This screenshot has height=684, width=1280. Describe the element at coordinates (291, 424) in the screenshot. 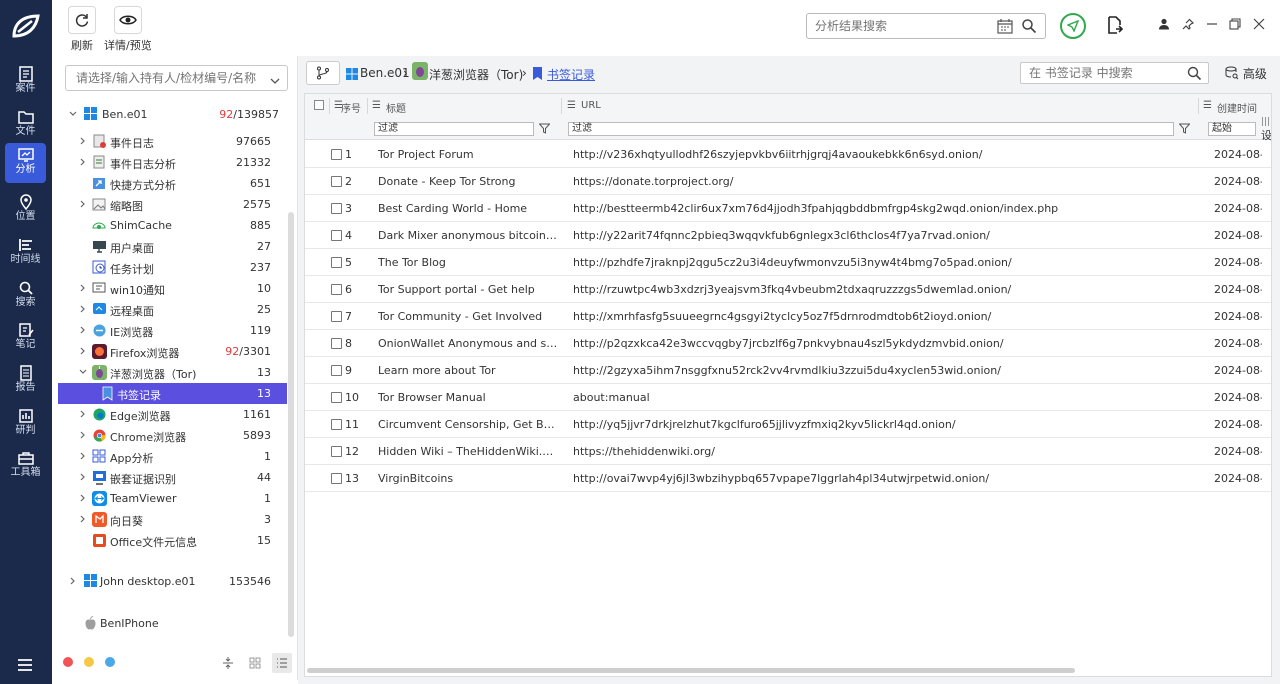

I see `tree-scrollbar` at that location.